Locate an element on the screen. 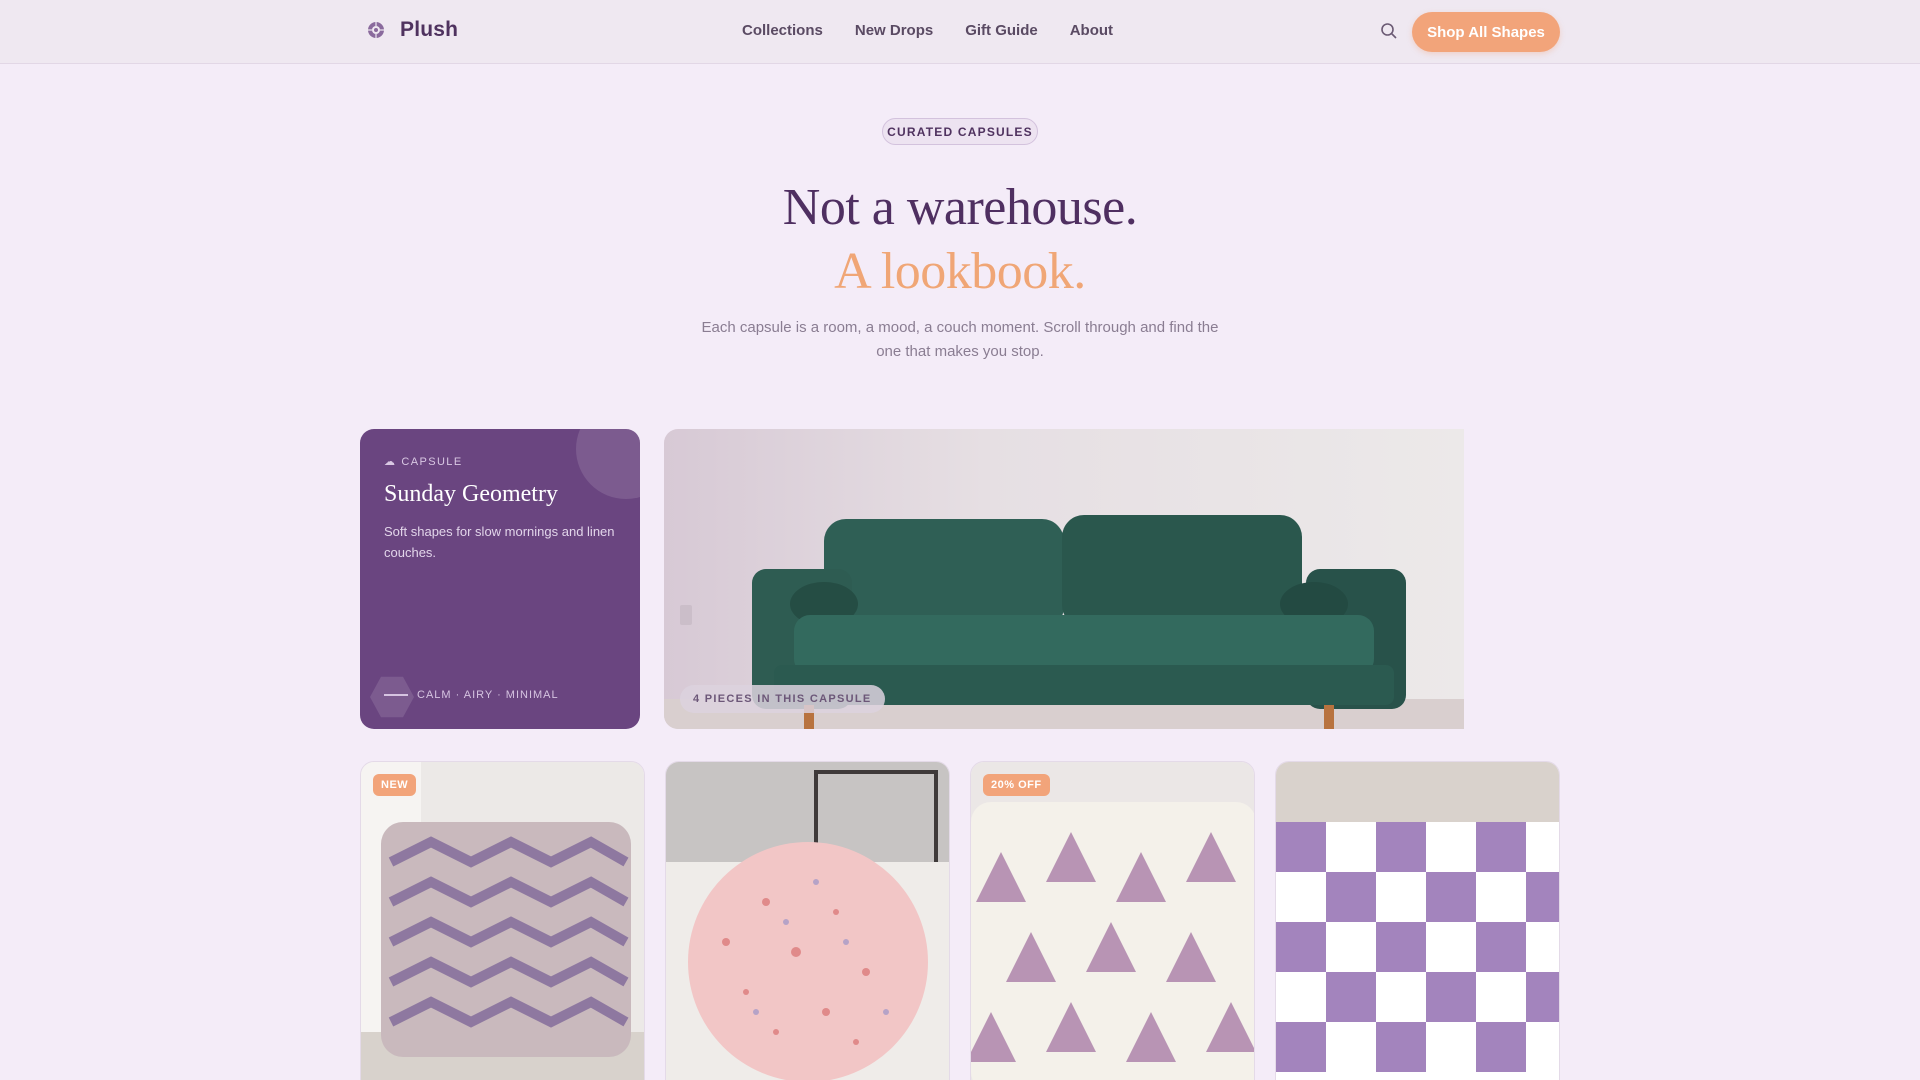  round-terrazzo-pillow-image is located at coordinates (807, 921).